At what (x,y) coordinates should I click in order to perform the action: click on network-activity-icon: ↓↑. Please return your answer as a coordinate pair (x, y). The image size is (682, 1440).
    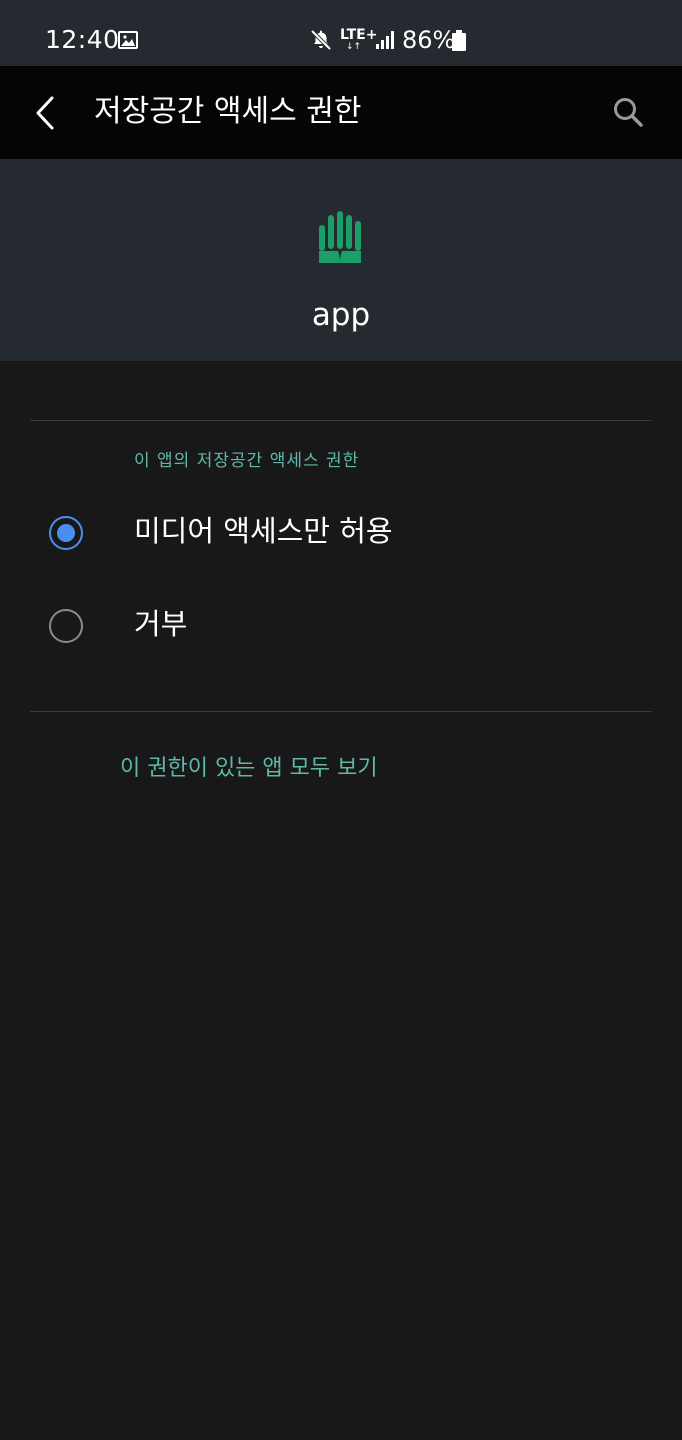
    Looking at the image, I should click on (354, 47).